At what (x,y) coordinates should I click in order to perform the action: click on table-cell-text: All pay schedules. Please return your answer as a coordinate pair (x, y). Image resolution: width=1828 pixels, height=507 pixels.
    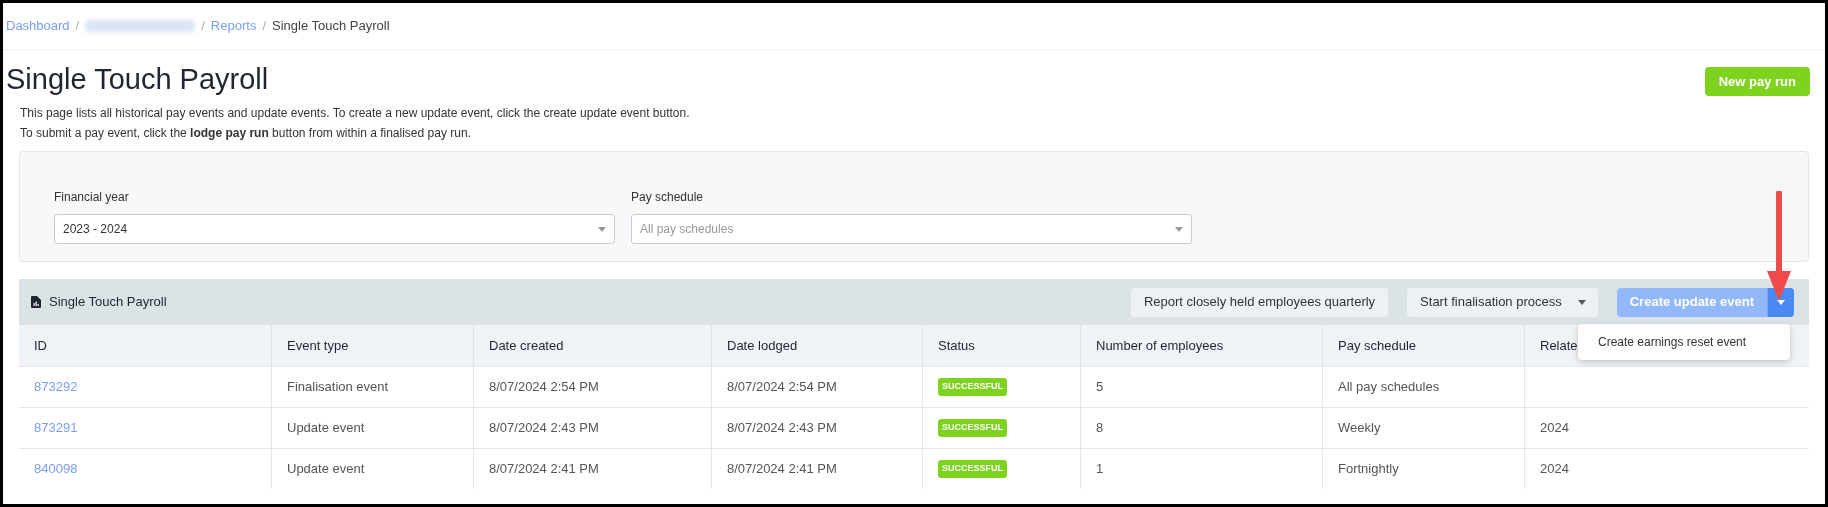
    Looking at the image, I should click on (1389, 387).